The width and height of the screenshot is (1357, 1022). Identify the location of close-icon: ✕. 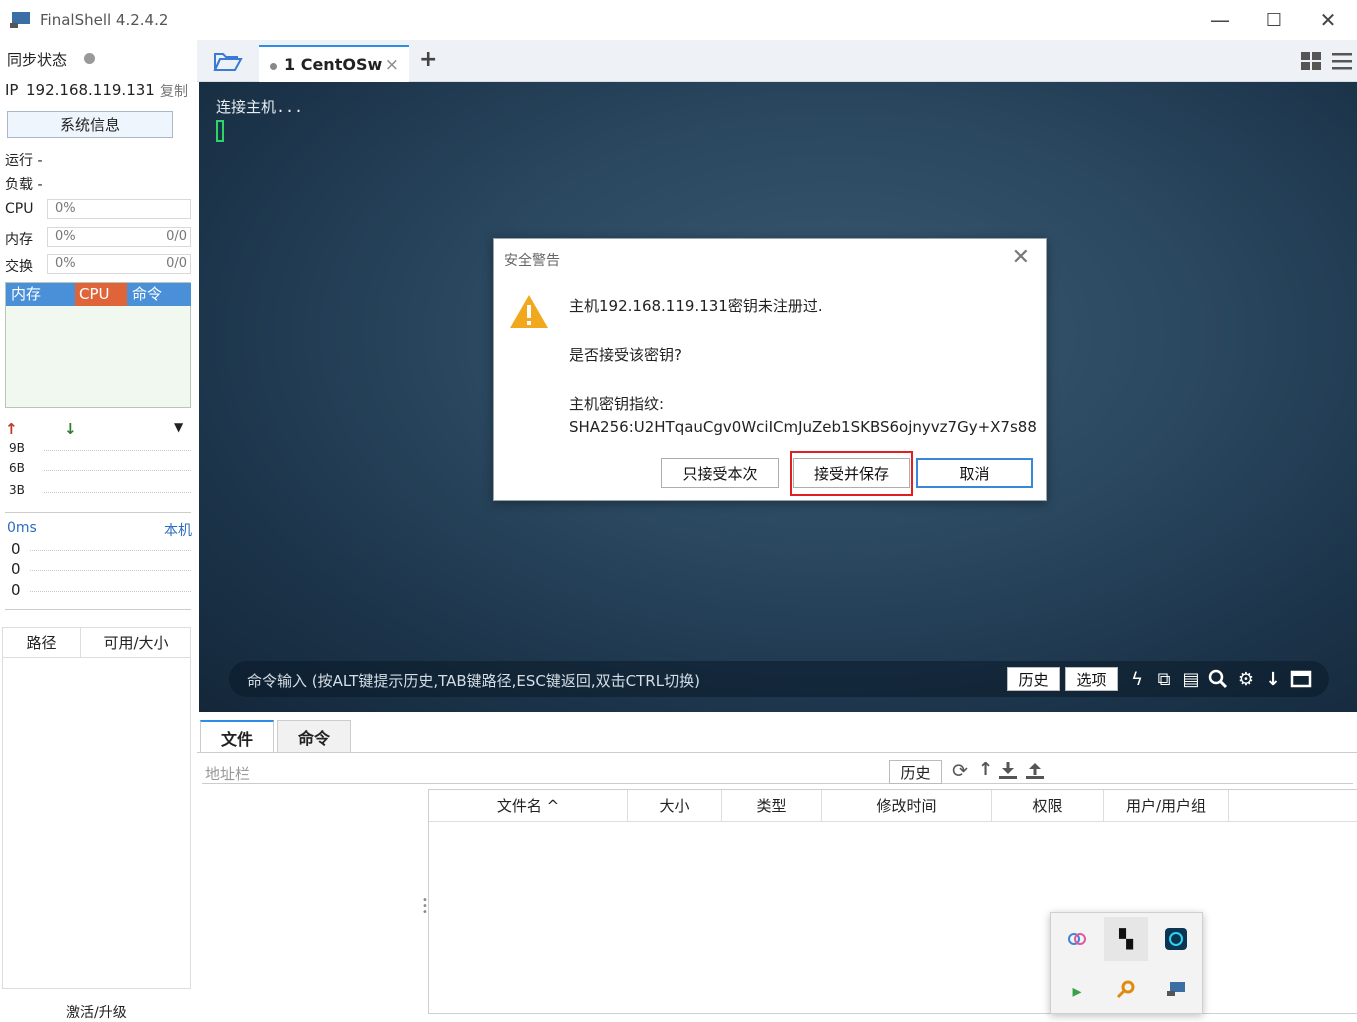
(1328, 20).